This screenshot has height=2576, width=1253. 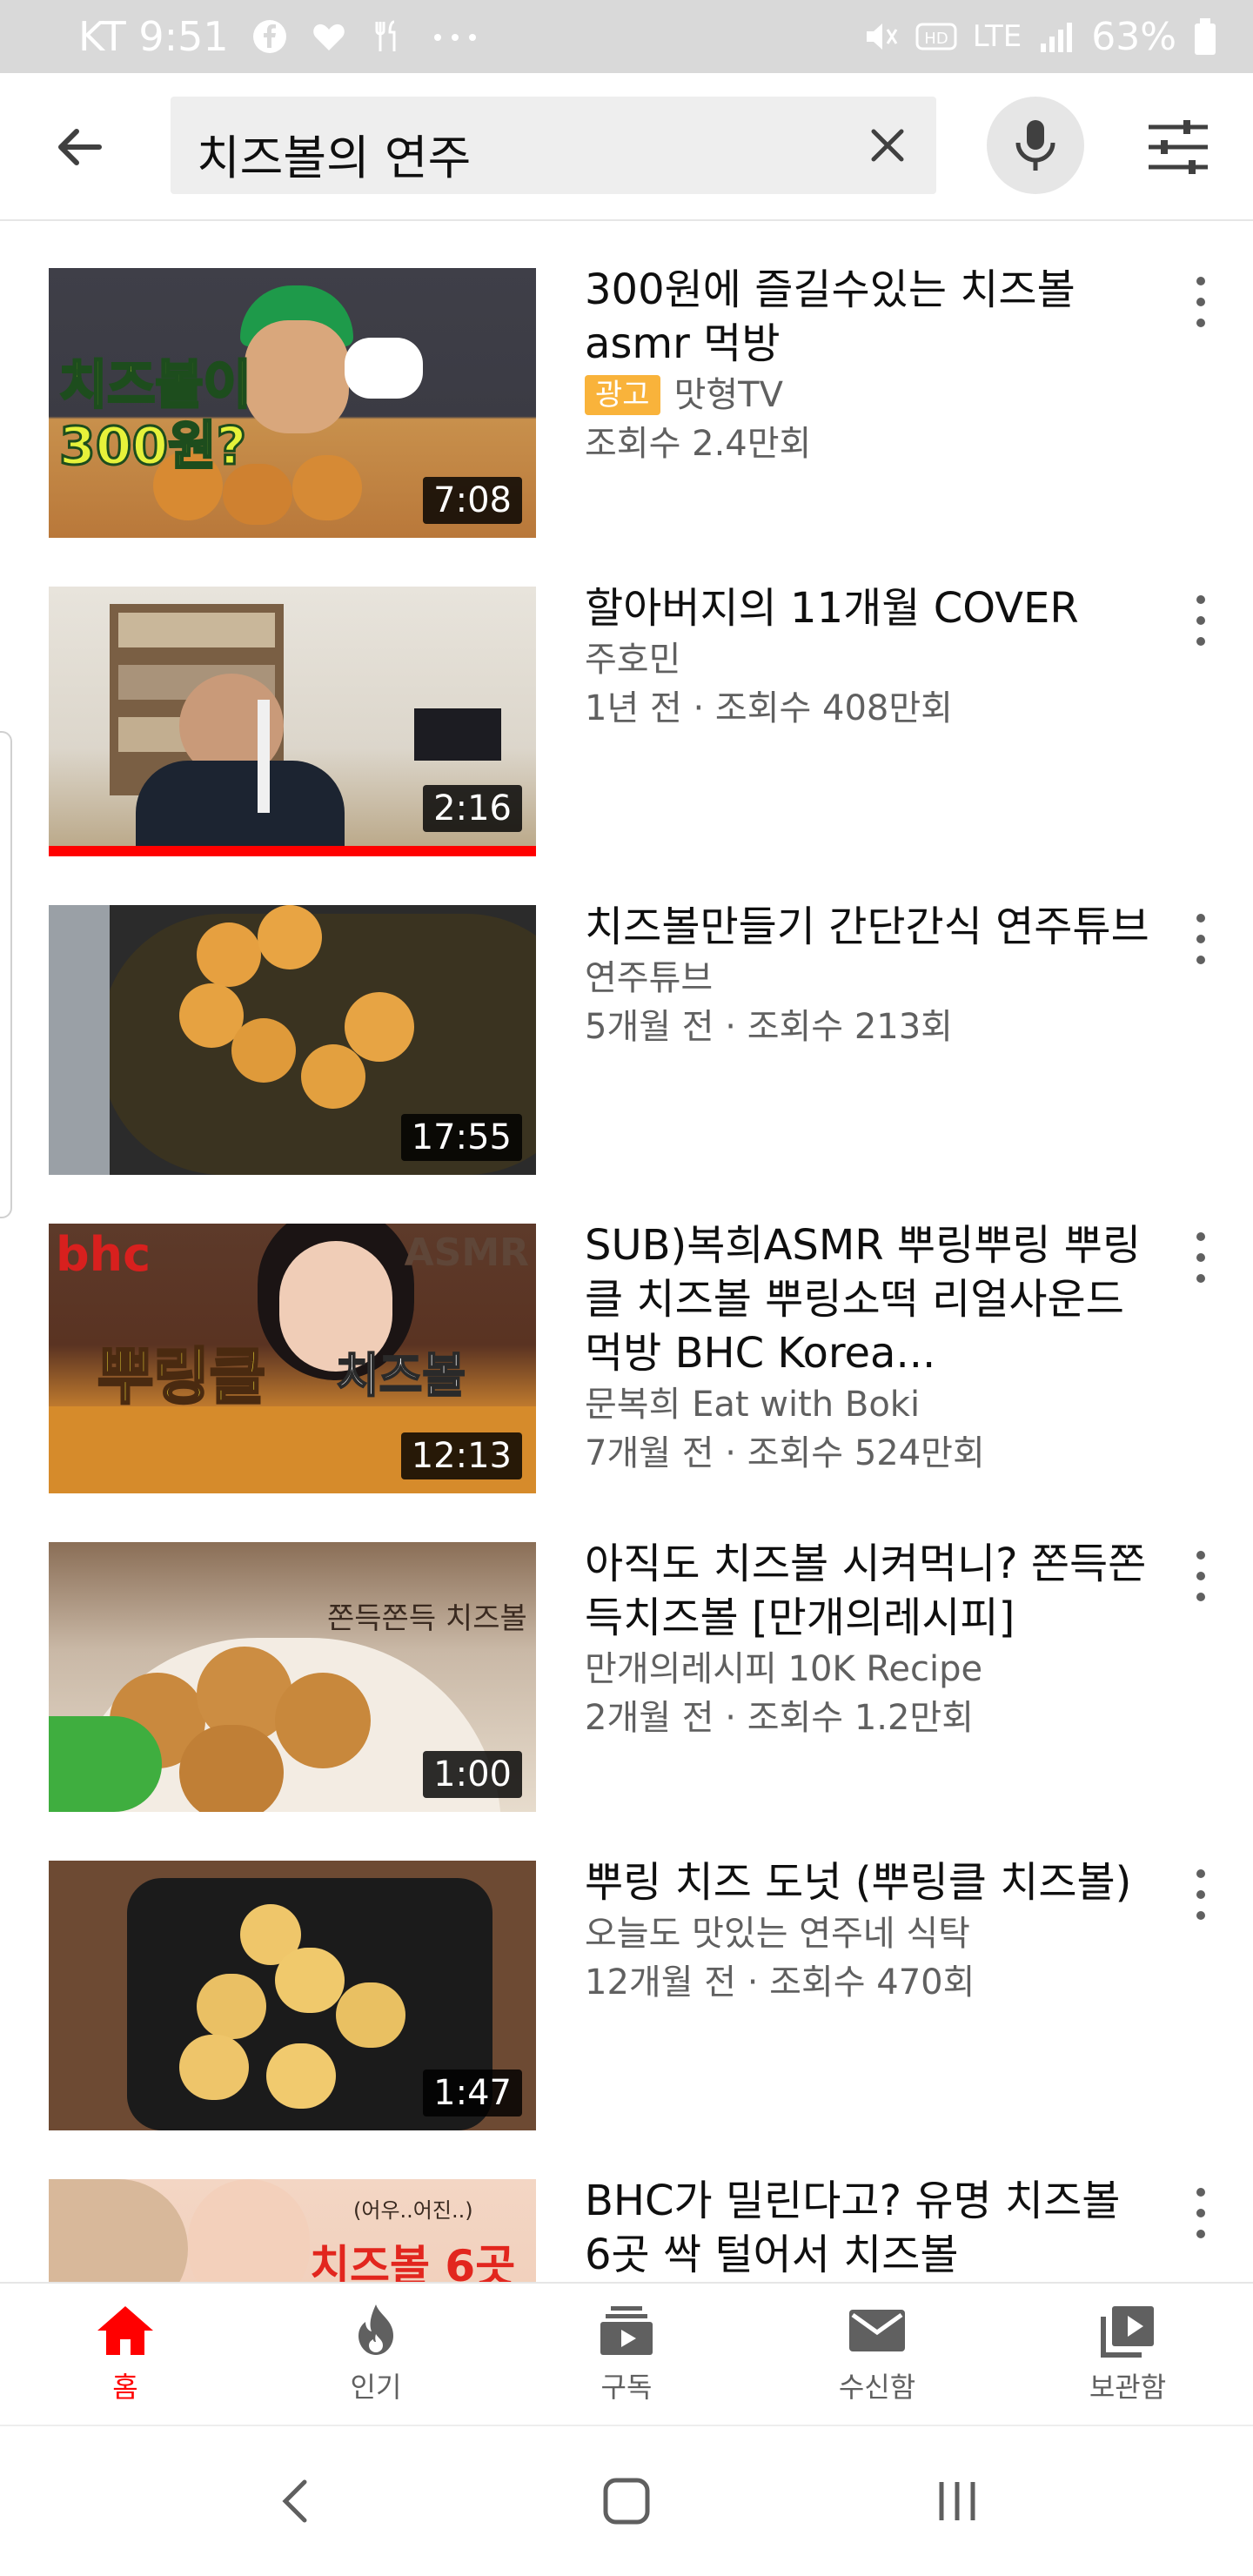 I want to click on video-meta: 5개월 전 · 조회수 213회, so click(x=769, y=1027).